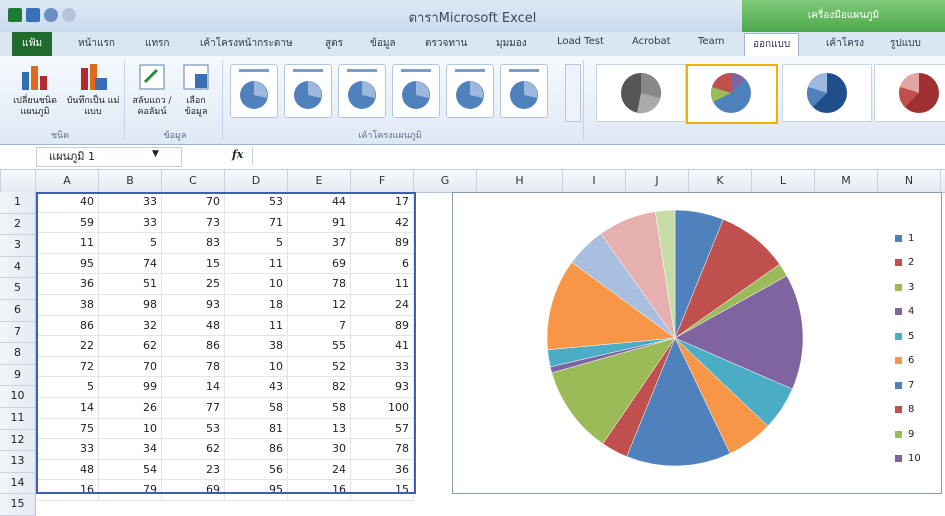 The width and height of the screenshot is (945, 516). What do you see at coordinates (382, 367) in the screenshot?
I see `cell-F9: 33` at bounding box center [382, 367].